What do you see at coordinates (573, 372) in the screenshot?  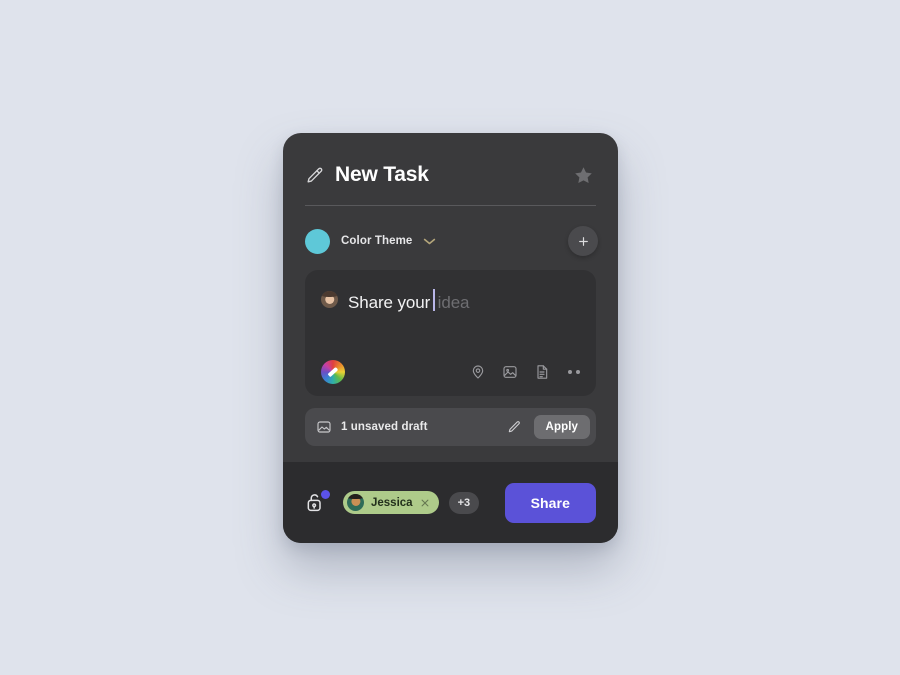 I see `more-options-icon` at bounding box center [573, 372].